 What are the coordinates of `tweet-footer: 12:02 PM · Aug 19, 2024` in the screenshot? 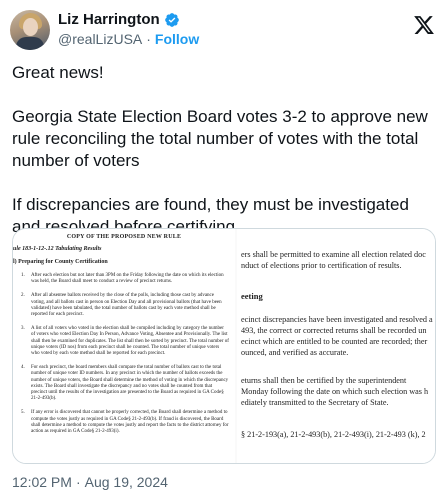 It's located at (90, 482).